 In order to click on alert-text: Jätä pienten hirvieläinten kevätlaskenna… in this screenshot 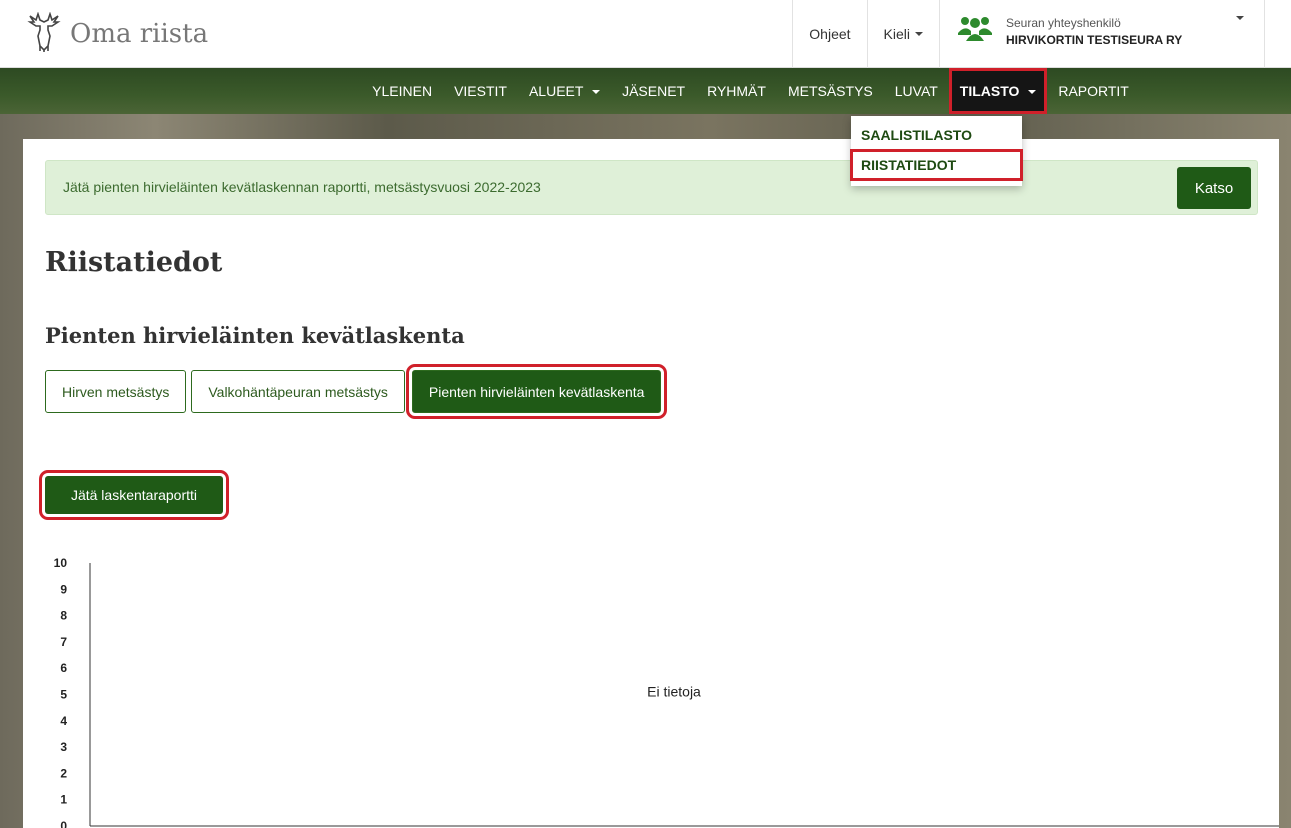, I will do `click(302, 187)`.